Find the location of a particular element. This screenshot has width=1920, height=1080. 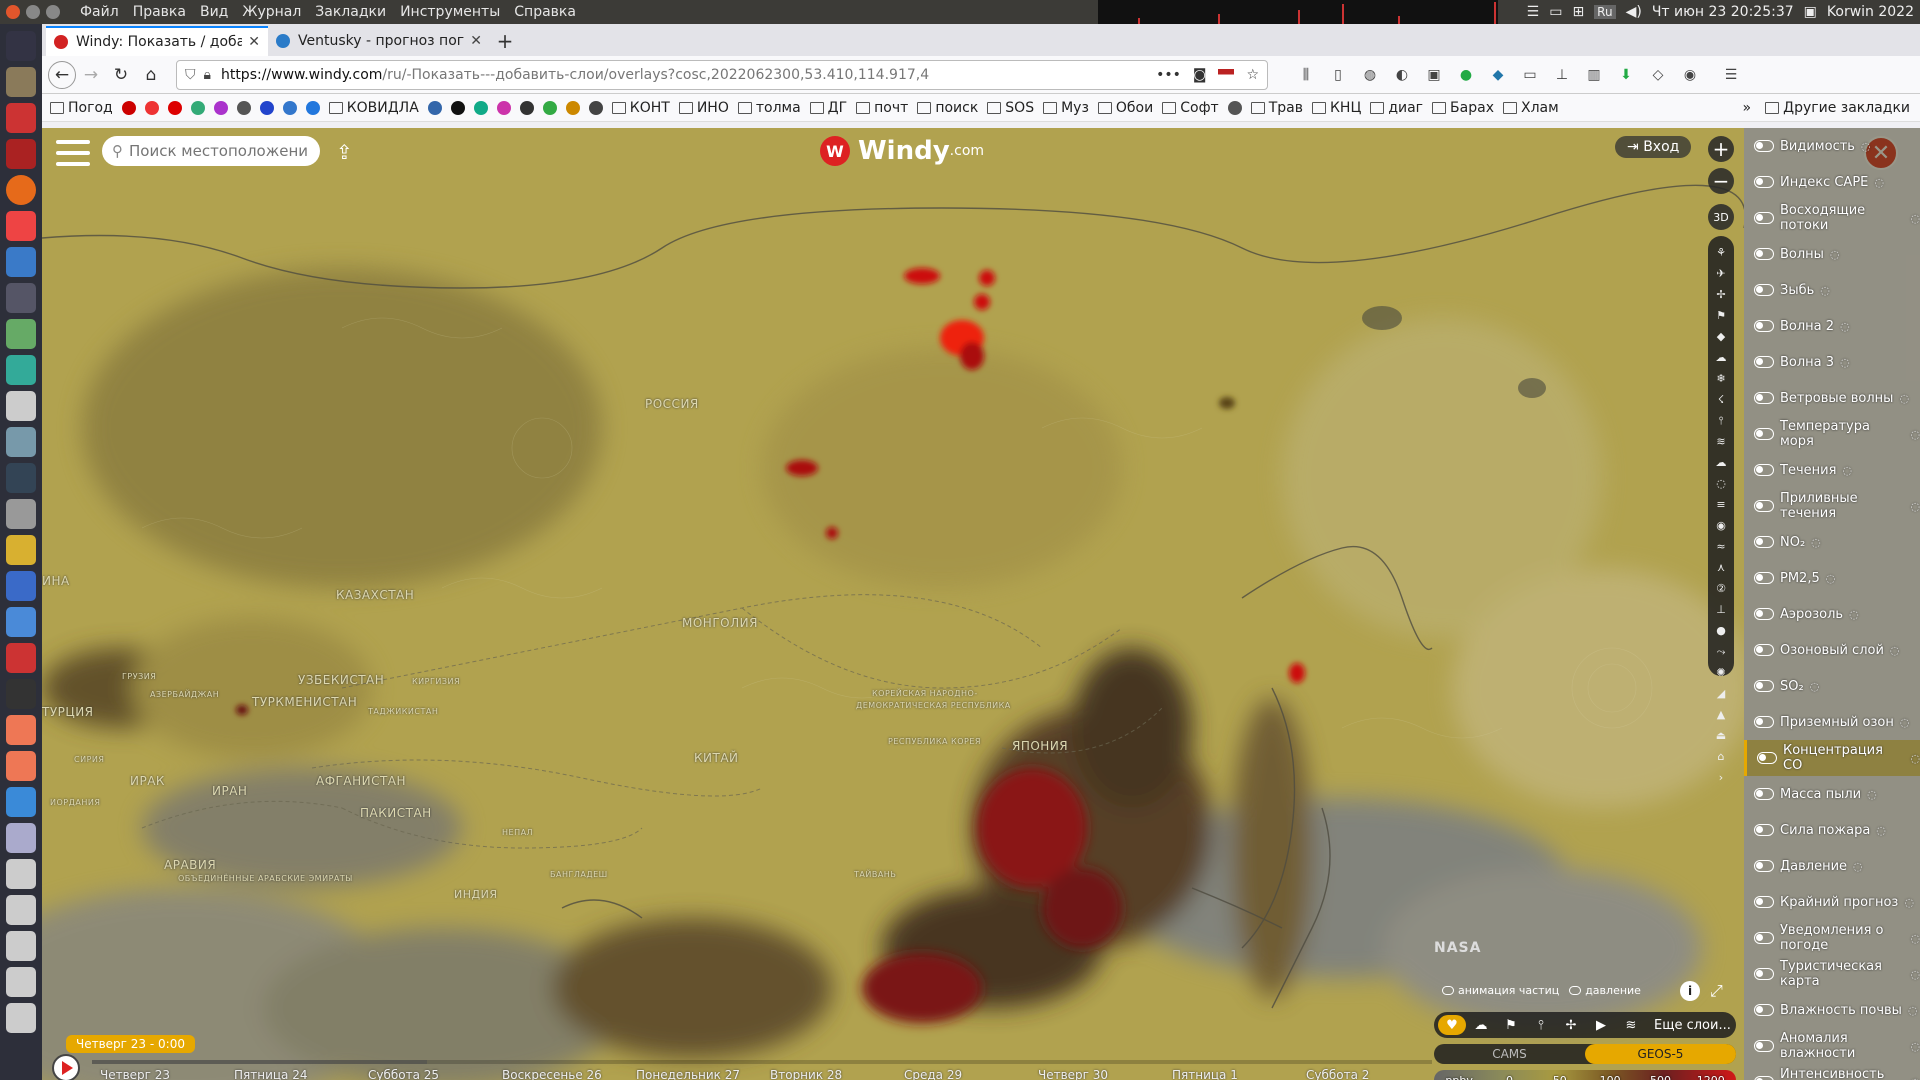

drive-icon: ▭ is located at coordinates (1555, 12).